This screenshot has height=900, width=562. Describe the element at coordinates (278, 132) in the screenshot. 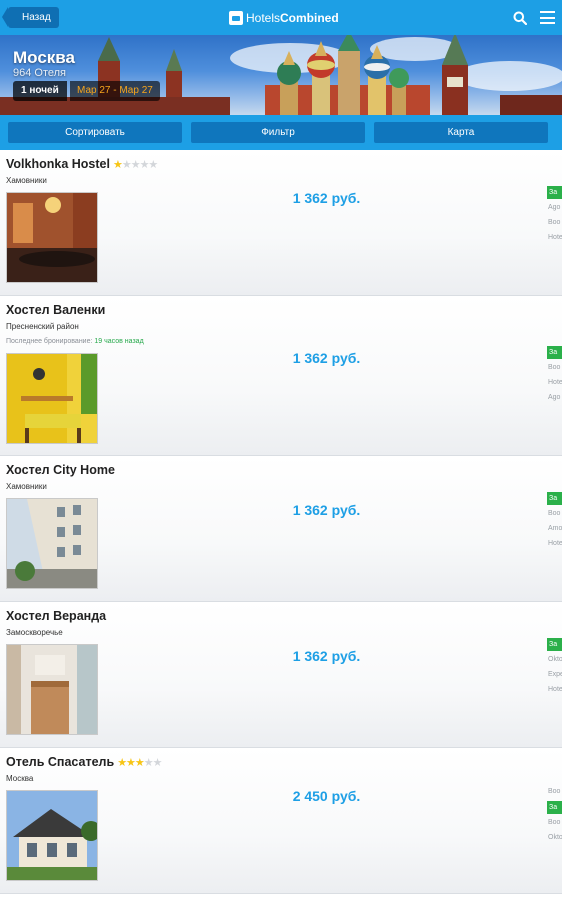

I see `filter-button: Фильтр` at that location.